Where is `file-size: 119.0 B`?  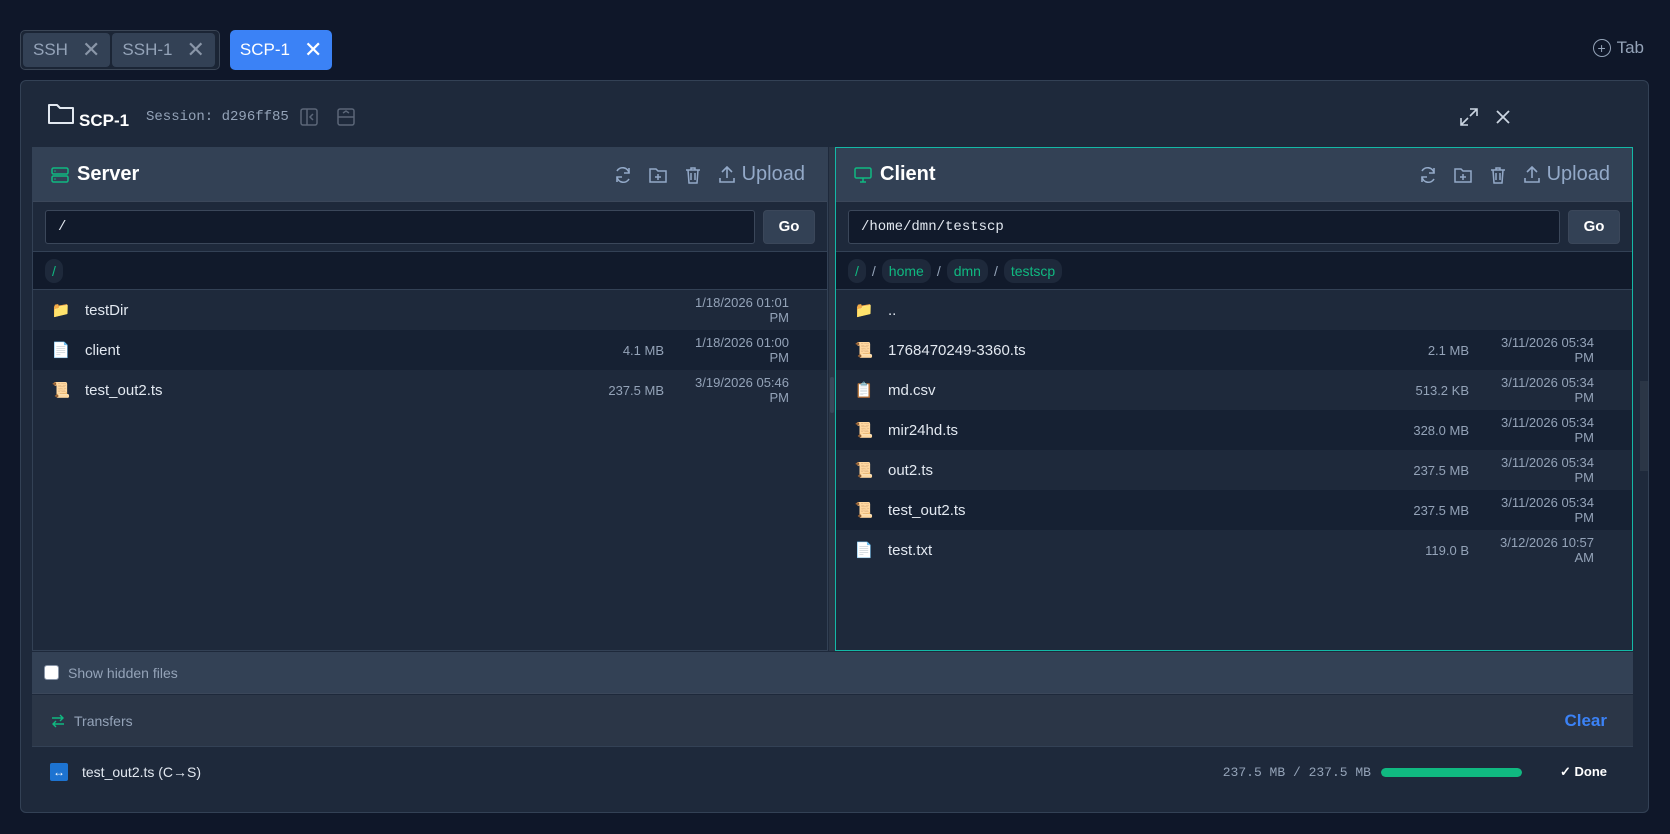
file-size: 119.0 B is located at coordinates (1447, 550).